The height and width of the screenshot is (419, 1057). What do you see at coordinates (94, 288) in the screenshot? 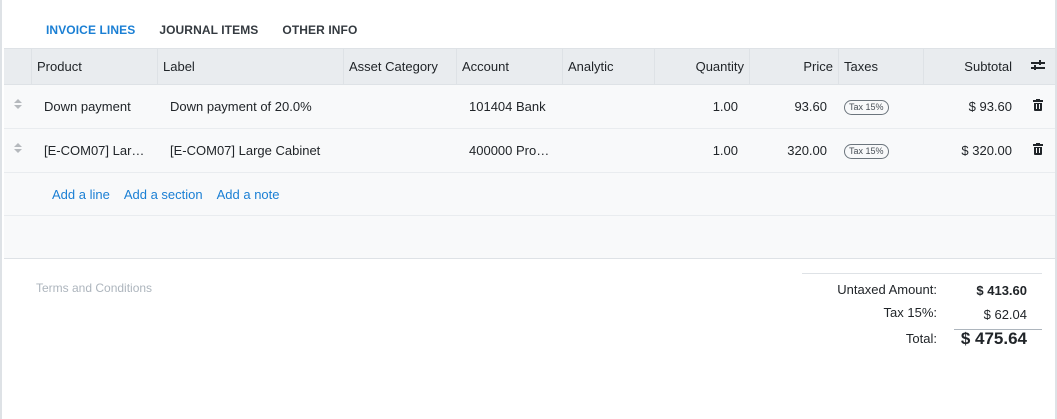
I see `terms-and-conditions-field: Terms and Conditions` at bounding box center [94, 288].